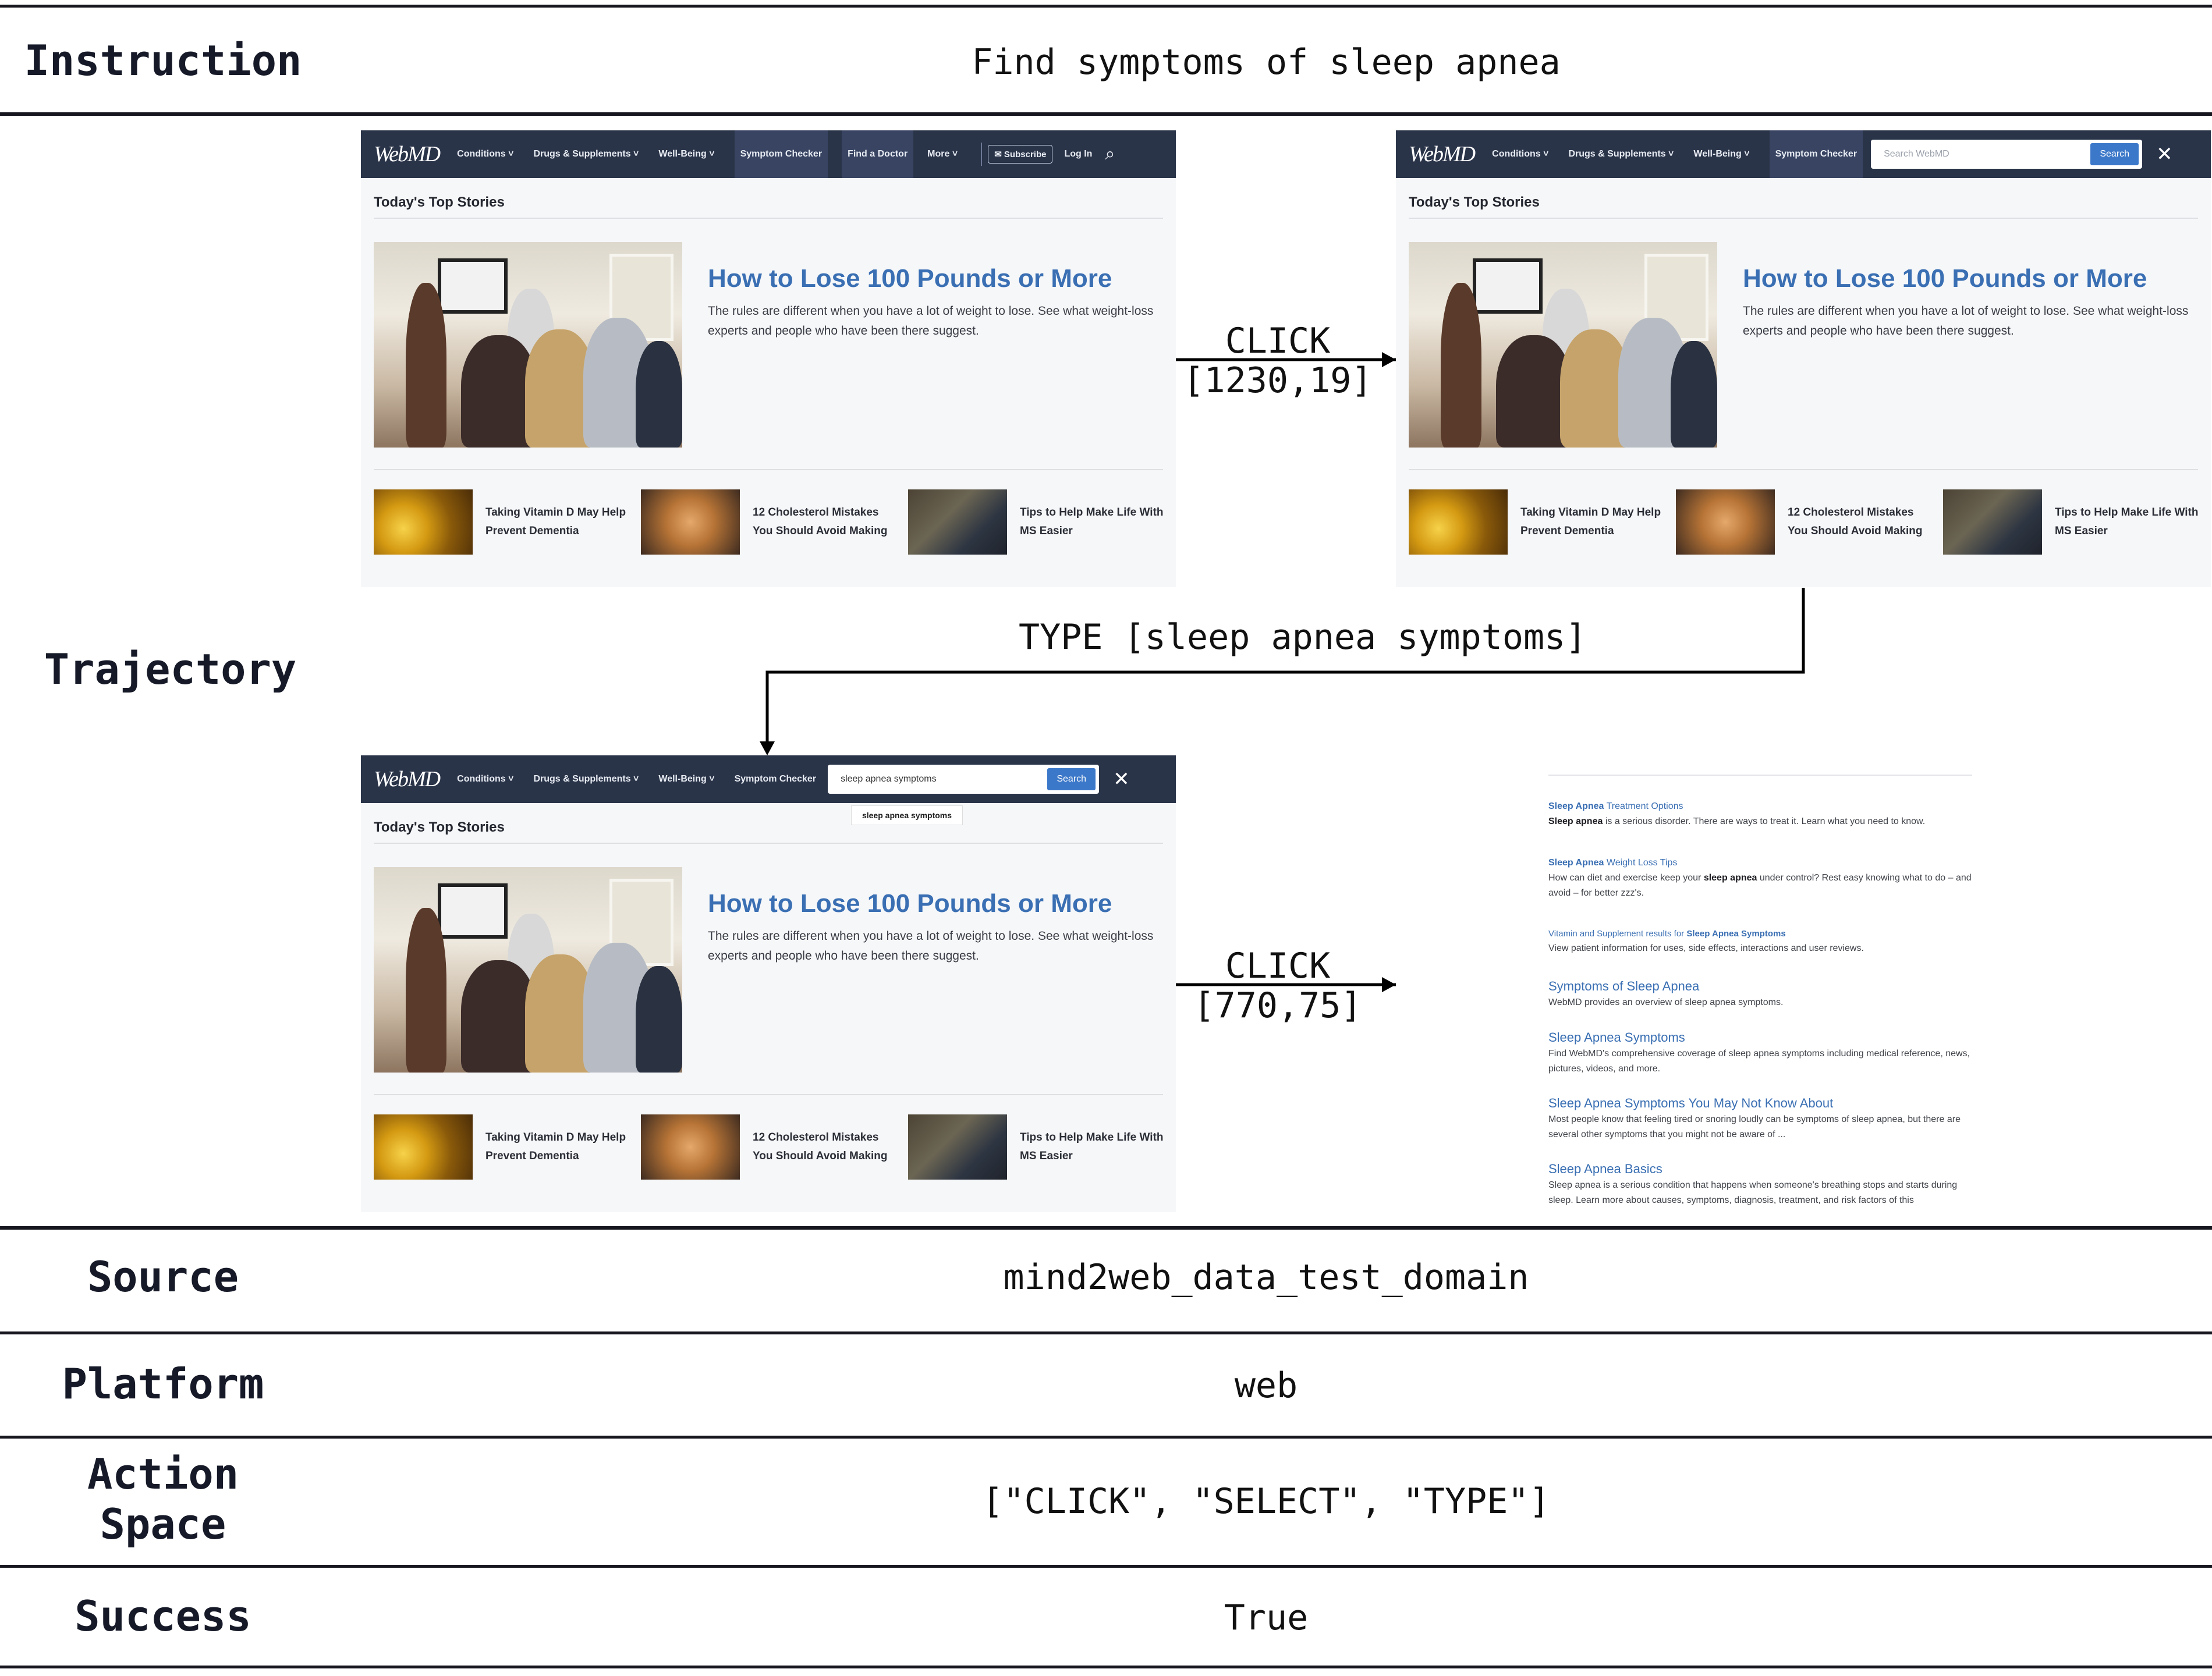  I want to click on arrowhead-type, so click(768, 748).